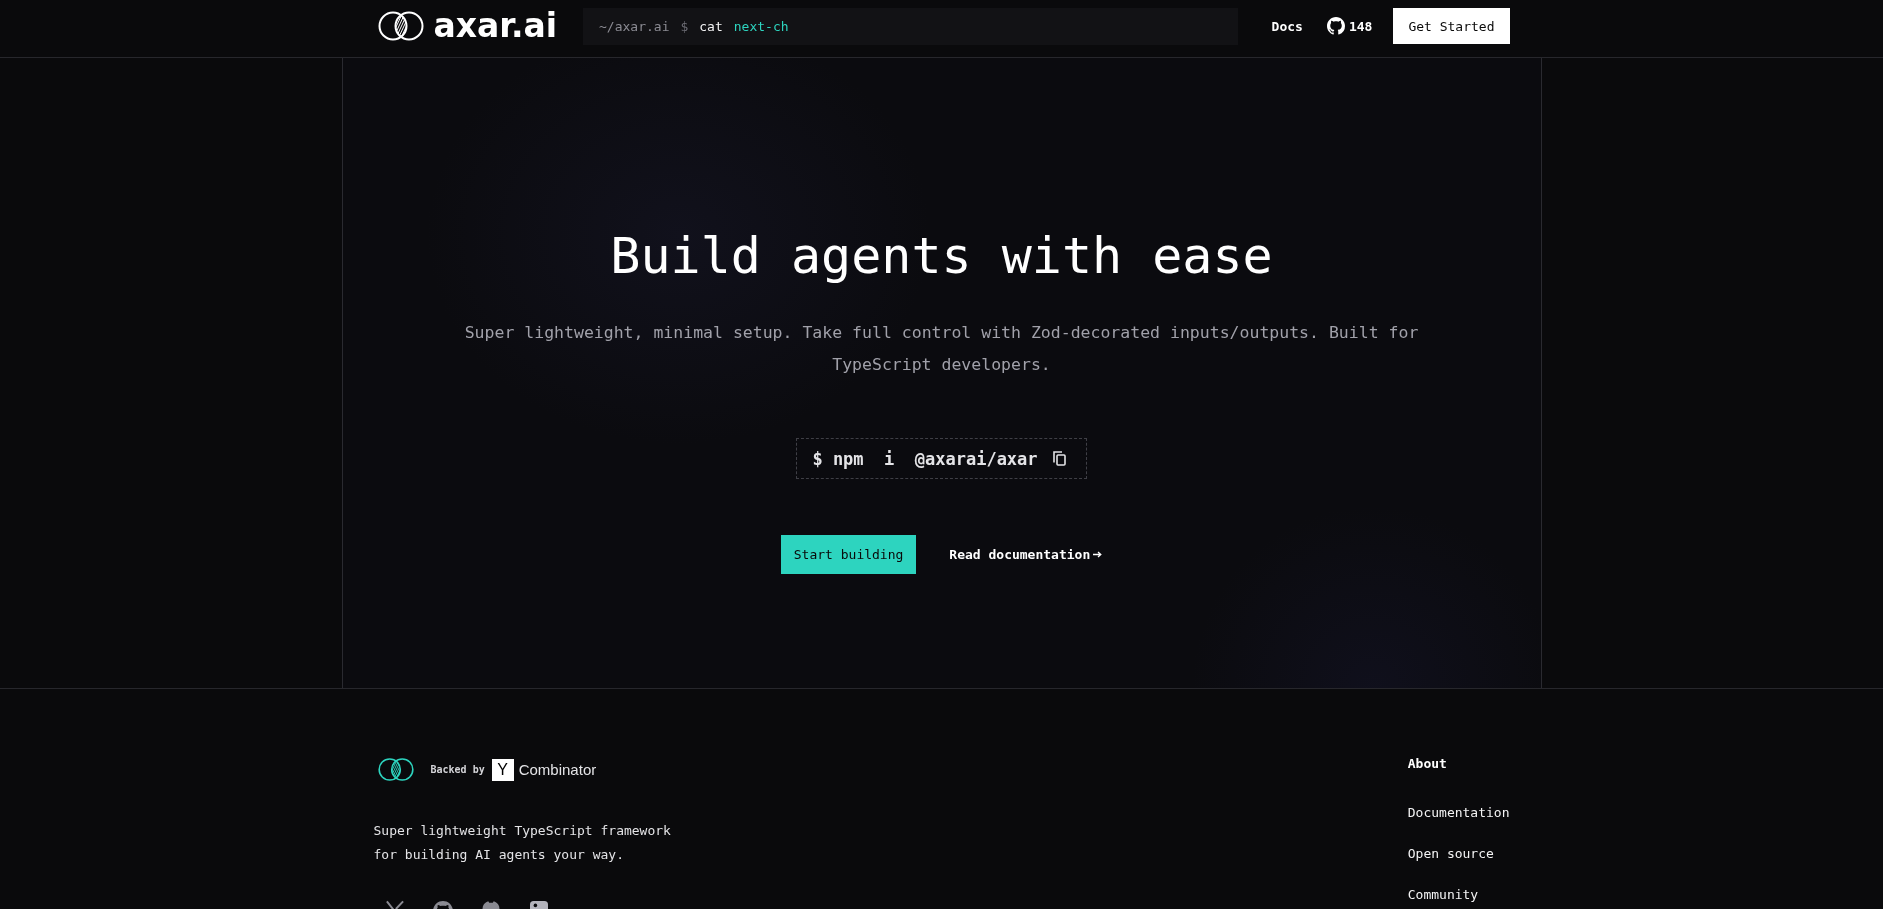  What do you see at coordinates (634, 26) in the screenshot?
I see `prompt-path: ~/axar.ai` at bounding box center [634, 26].